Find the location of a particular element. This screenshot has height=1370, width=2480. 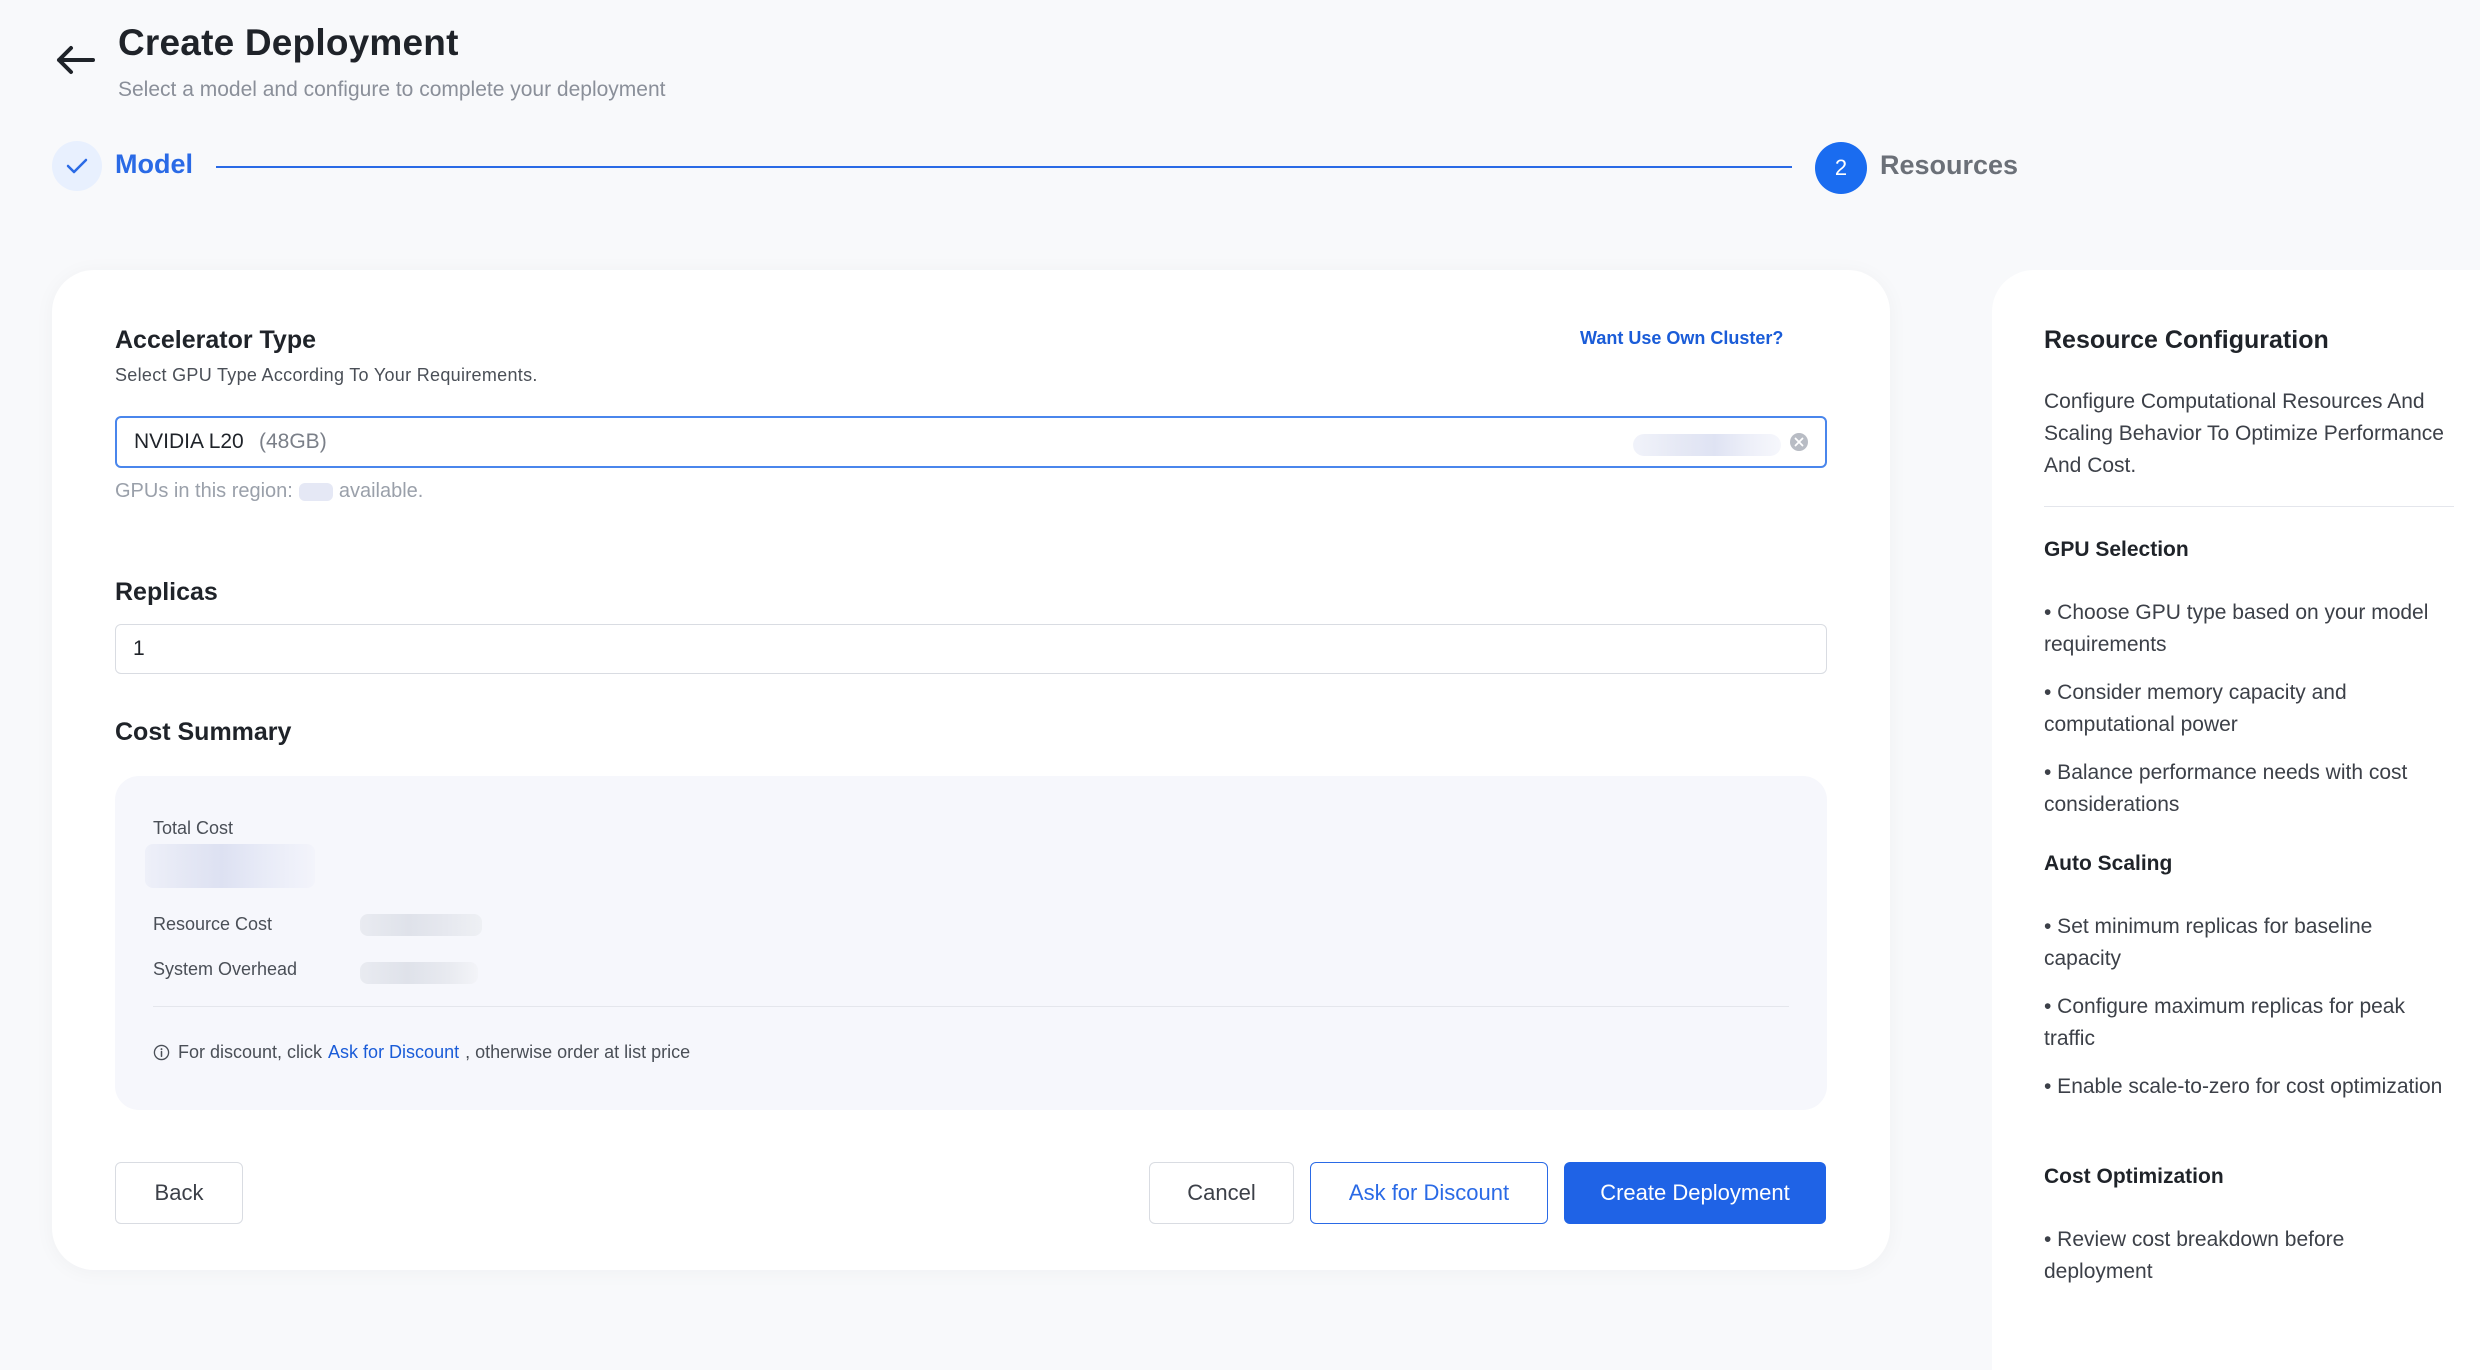

step-model-label: Model is located at coordinates (154, 164).